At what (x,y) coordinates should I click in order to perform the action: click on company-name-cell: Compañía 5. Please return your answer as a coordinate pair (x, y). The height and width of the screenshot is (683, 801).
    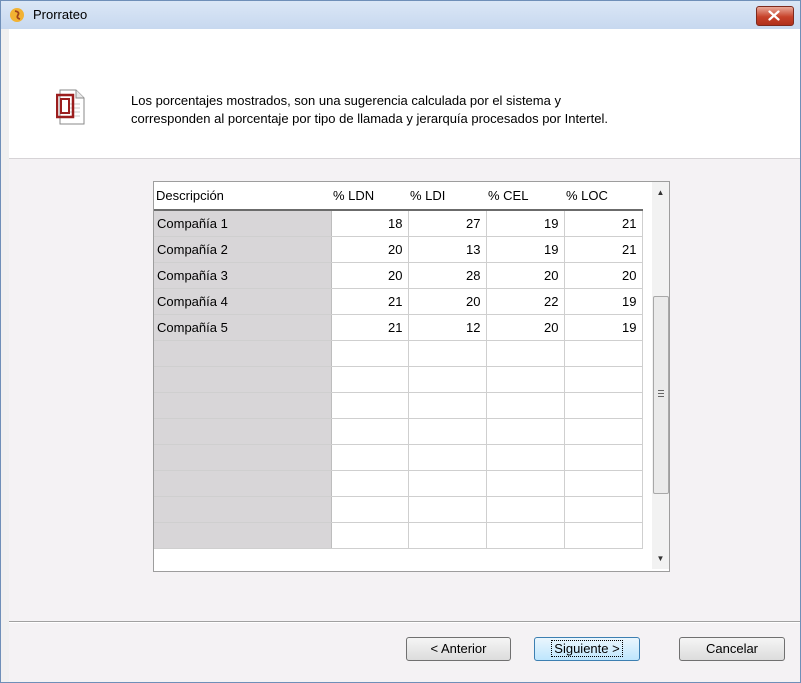
    Looking at the image, I should click on (243, 327).